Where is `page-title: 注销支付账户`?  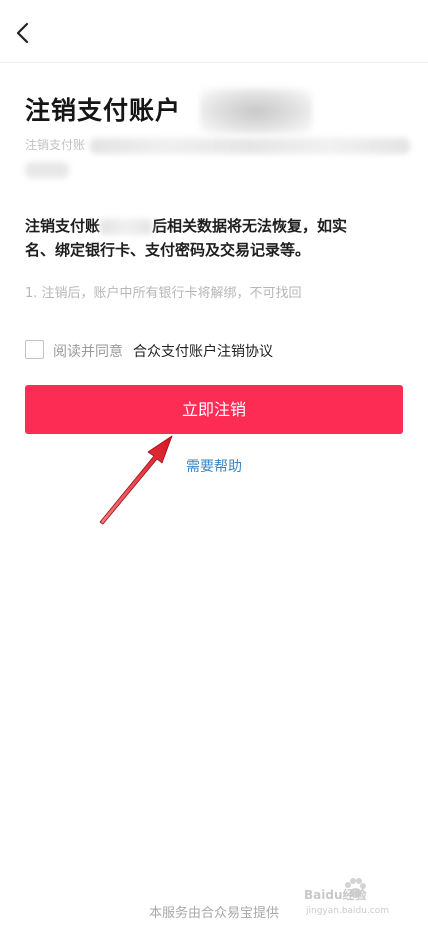 page-title: 注销支付账户 is located at coordinates (103, 110).